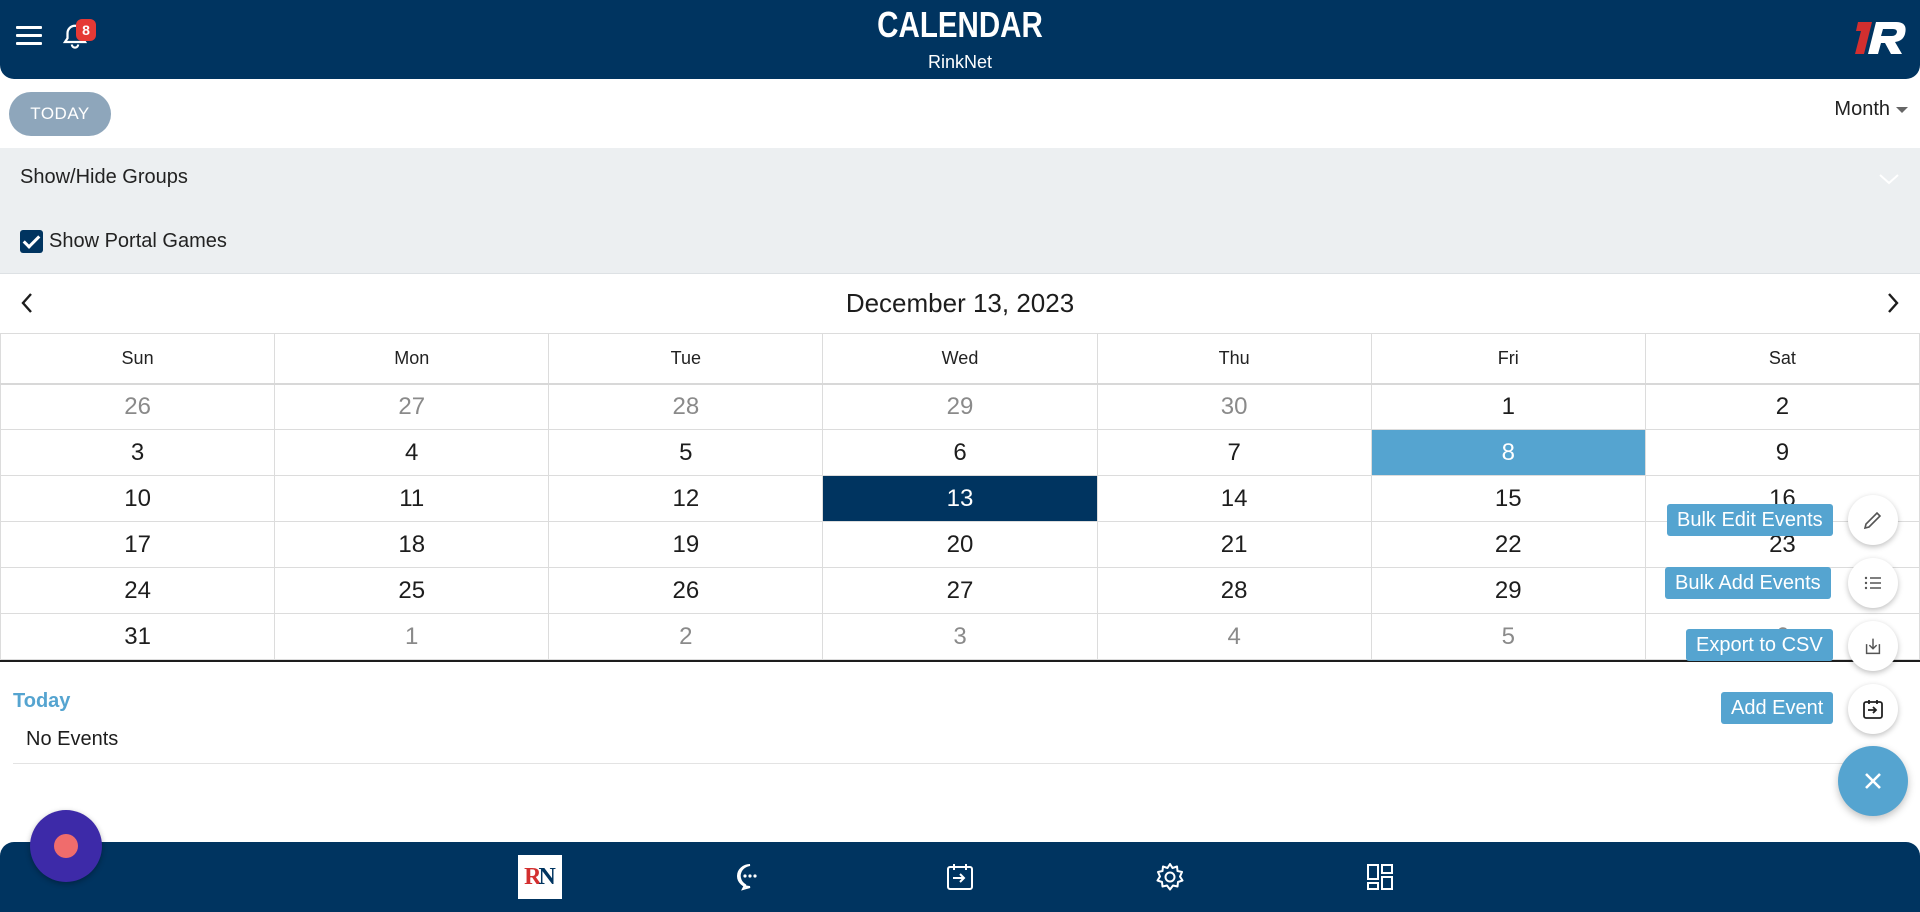 This screenshot has width=1920, height=912. What do you see at coordinates (1782, 359) in the screenshot?
I see `weekday-header: Sat` at bounding box center [1782, 359].